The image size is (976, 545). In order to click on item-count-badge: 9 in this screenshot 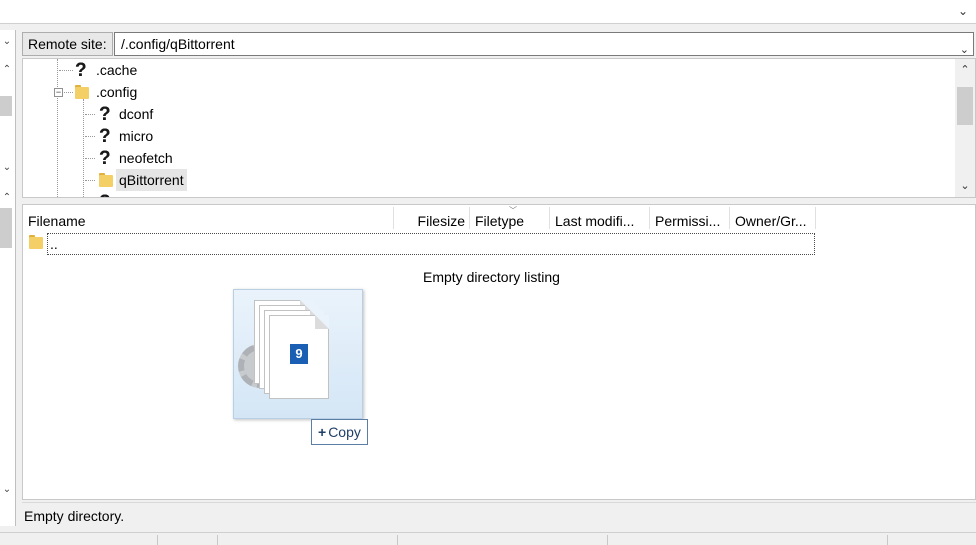, I will do `click(299, 354)`.